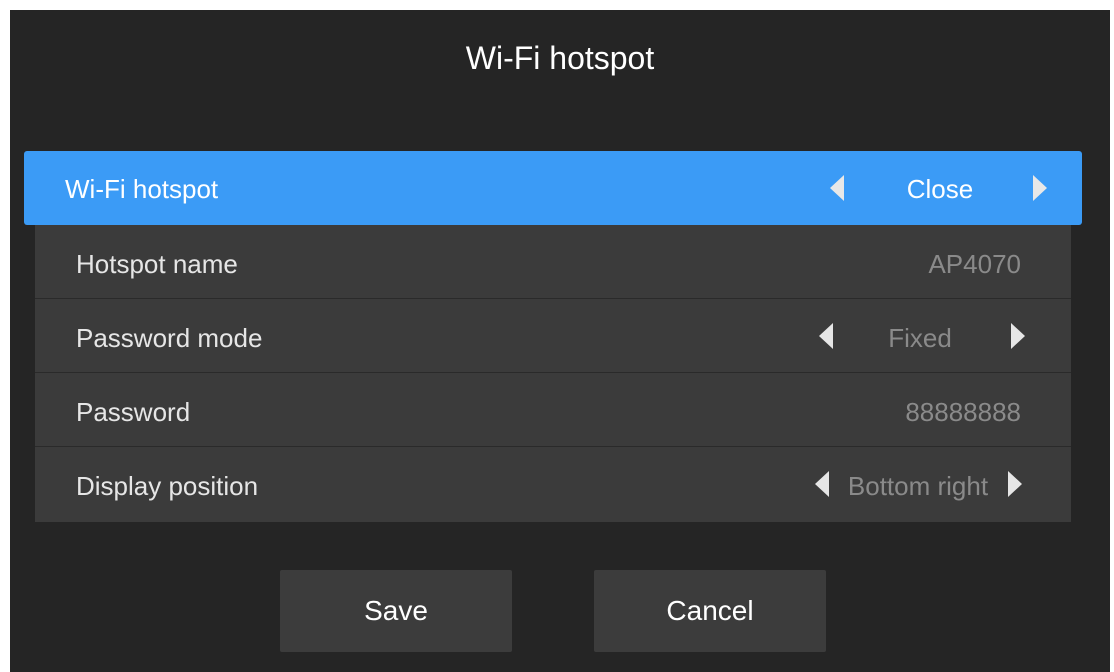 The height and width of the screenshot is (672, 1114). I want to click on setting-value-password-mode: Fixed, so click(920, 338).